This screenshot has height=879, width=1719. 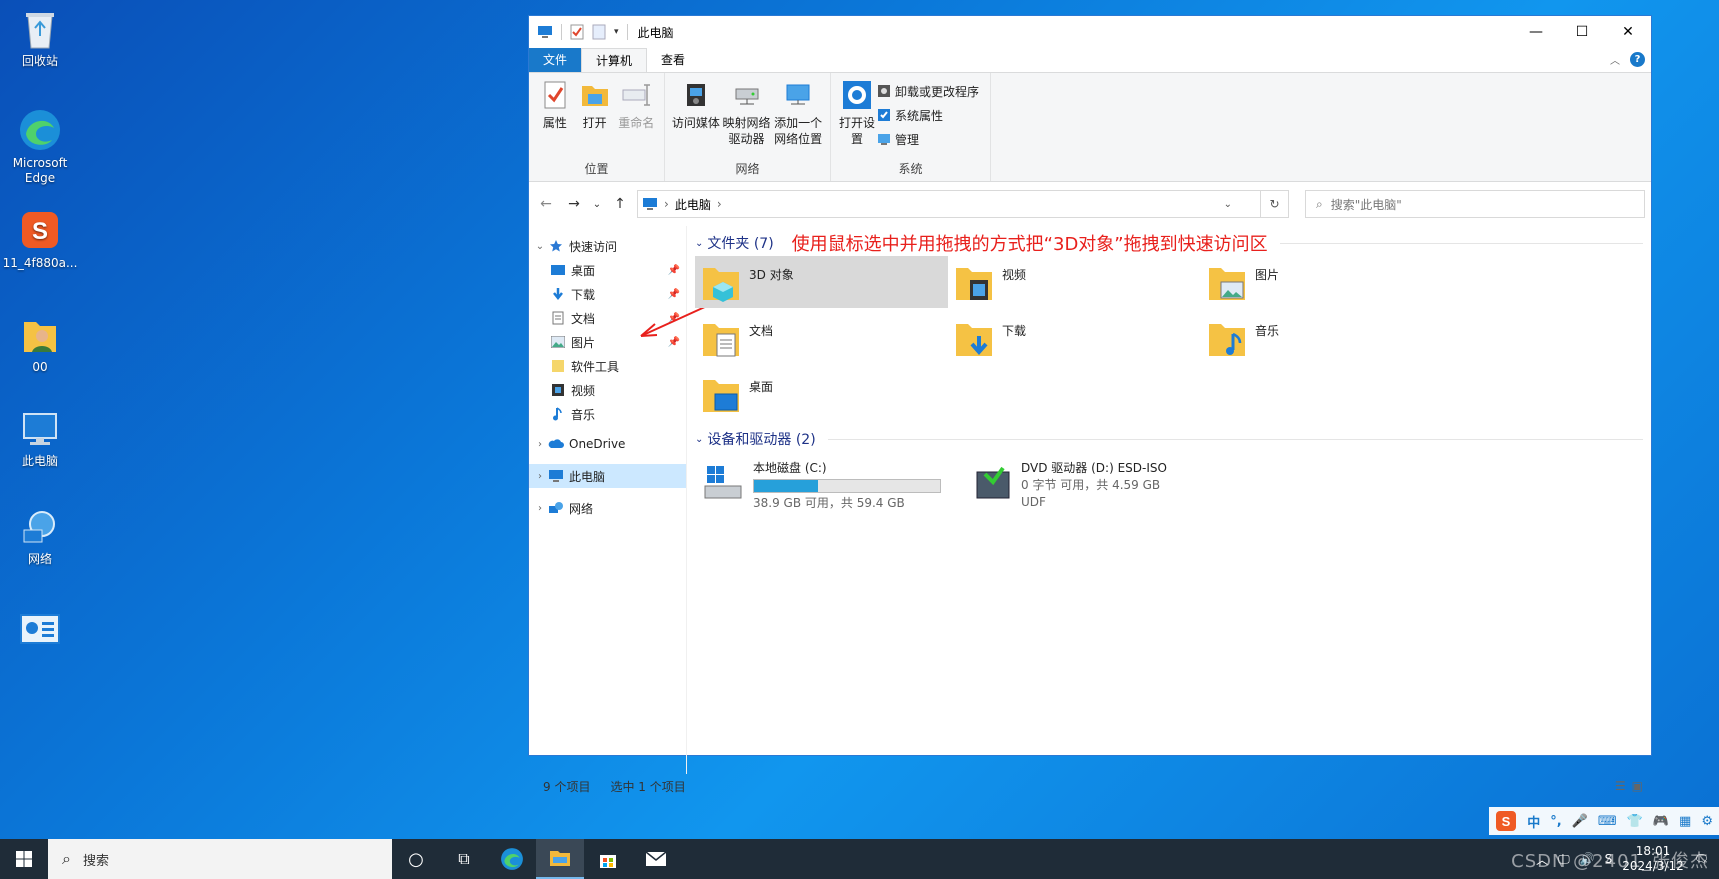 I want to click on microphone-icon: 🎤, so click(x=1580, y=821).